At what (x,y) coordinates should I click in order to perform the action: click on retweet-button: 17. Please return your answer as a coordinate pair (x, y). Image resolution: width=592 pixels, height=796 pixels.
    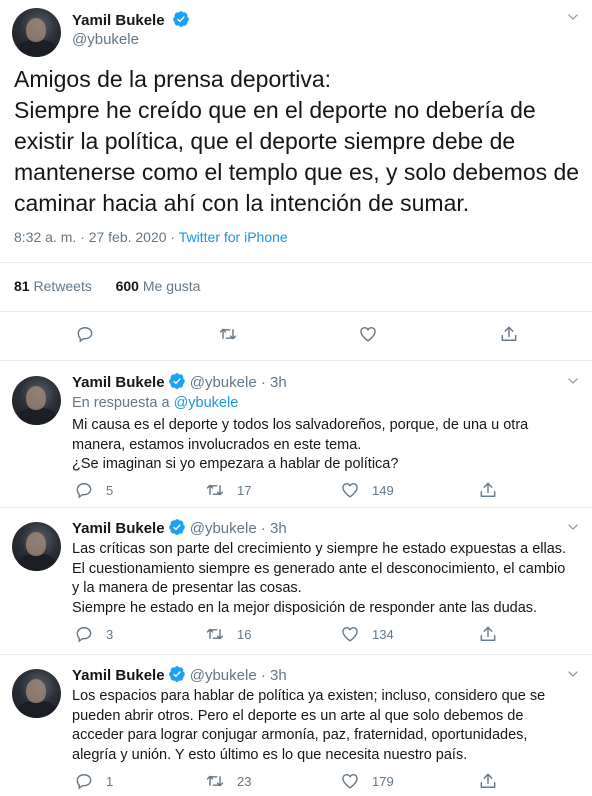
    Looking at the image, I should click on (228, 490).